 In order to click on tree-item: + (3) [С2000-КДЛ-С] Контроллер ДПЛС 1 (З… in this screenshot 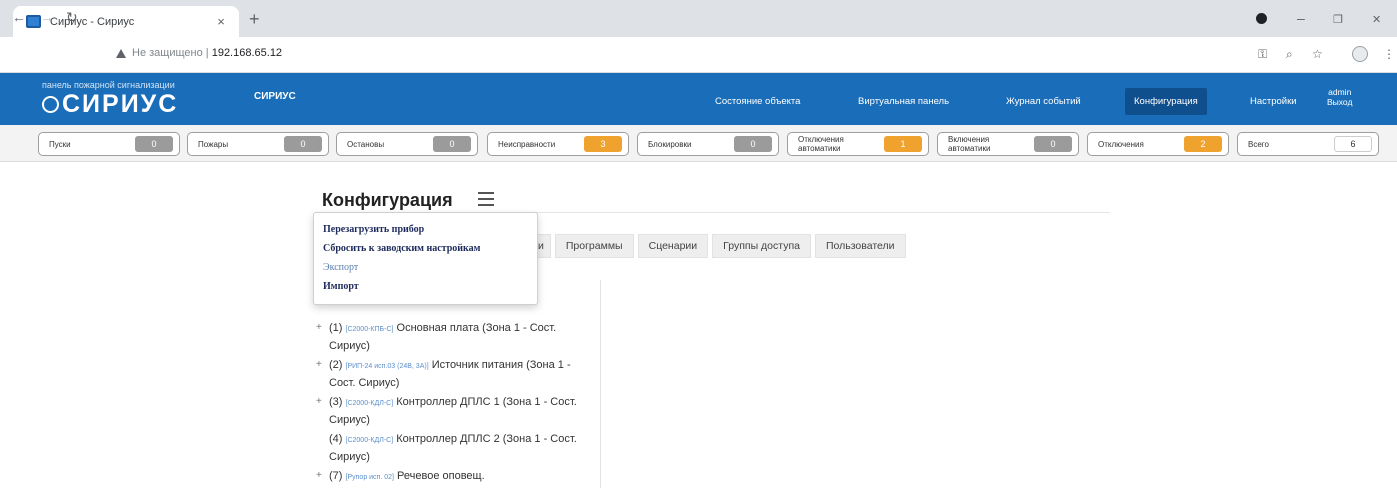, I will do `click(458, 411)`.